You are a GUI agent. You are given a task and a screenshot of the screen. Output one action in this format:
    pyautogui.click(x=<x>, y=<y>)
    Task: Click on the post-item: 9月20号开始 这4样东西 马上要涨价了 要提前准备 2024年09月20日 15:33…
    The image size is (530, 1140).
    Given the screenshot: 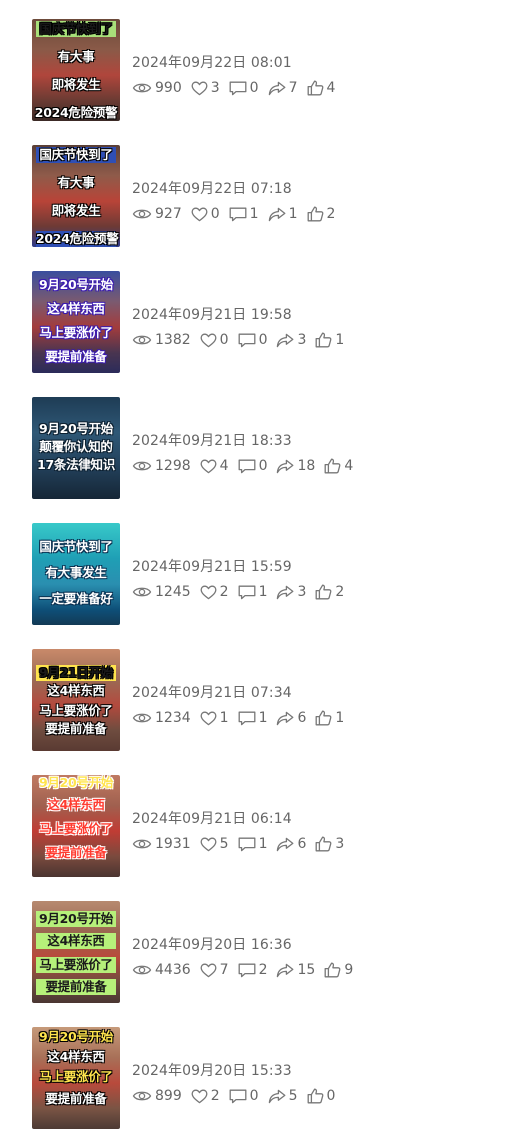 What is the action you would take?
    pyautogui.click(x=265, y=1079)
    